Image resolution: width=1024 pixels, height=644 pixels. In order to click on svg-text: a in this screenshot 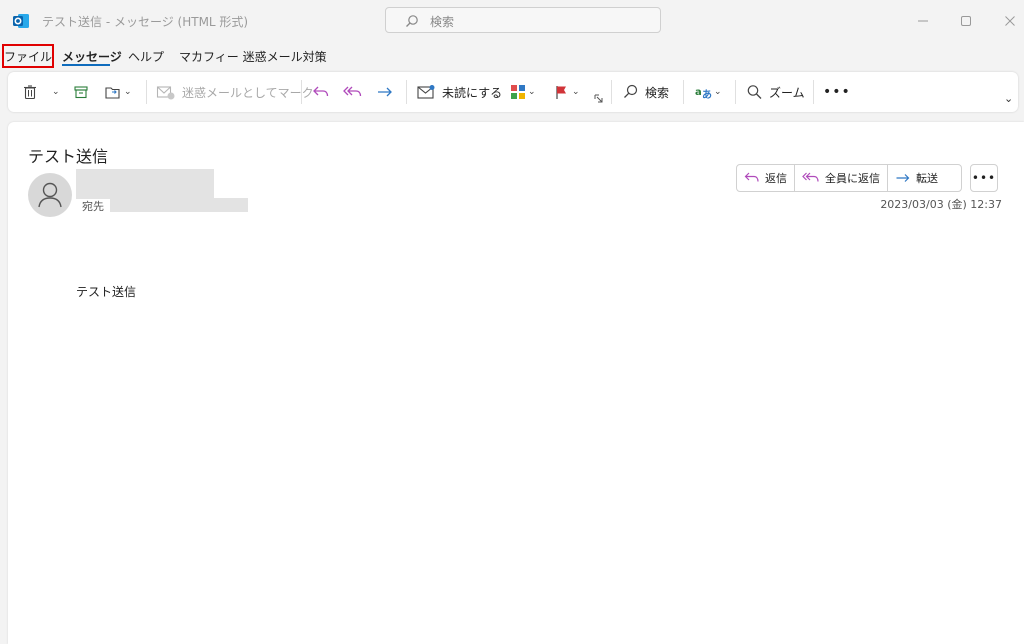, I will do `click(698, 92)`.